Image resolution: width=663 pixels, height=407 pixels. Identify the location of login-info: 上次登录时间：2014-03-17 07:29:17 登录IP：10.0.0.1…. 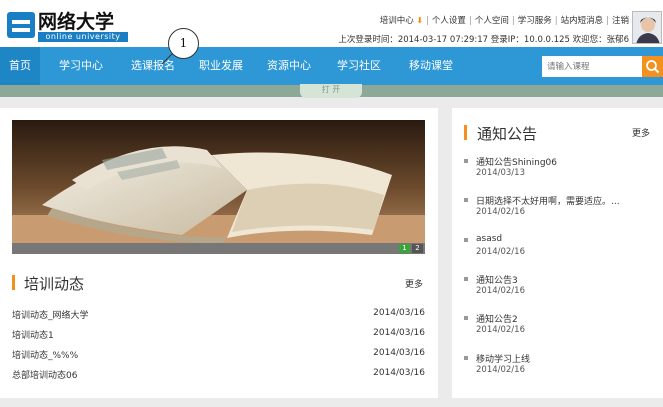
(483, 40).